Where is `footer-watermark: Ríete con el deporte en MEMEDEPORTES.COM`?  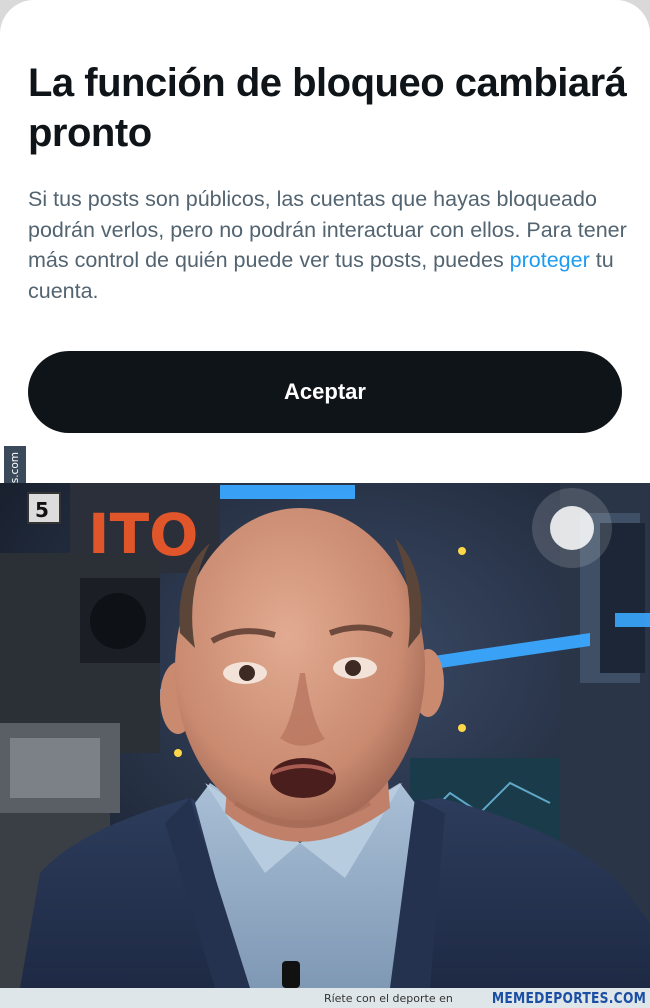 footer-watermark: Ríete con el deporte en MEMEDEPORTES.COM is located at coordinates (325, 998).